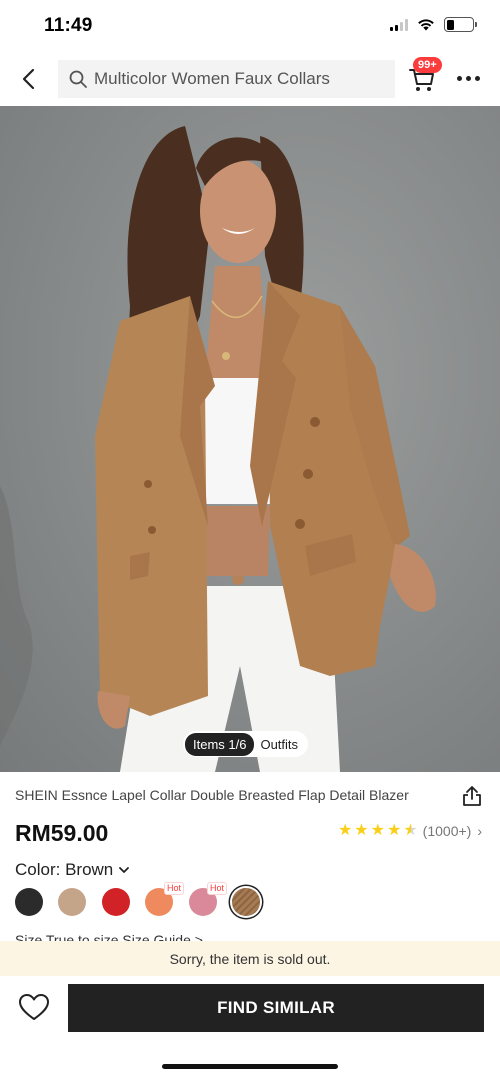 This screenshot has width=500, height=1080. I want to click on chevron-down-icon, so click(124, 870).